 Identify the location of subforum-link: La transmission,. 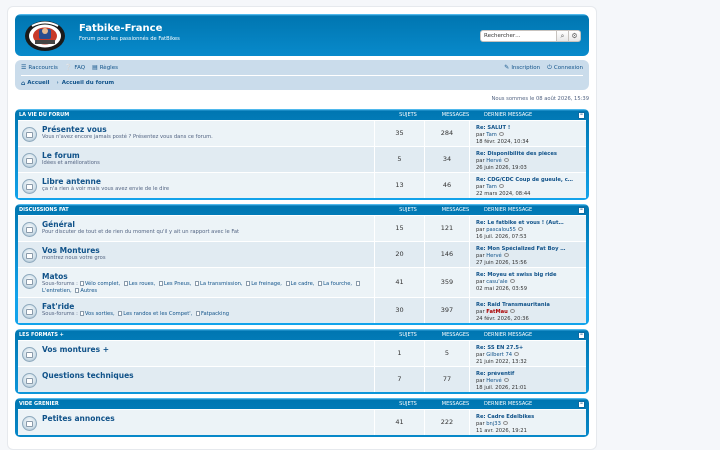
(221, 284).